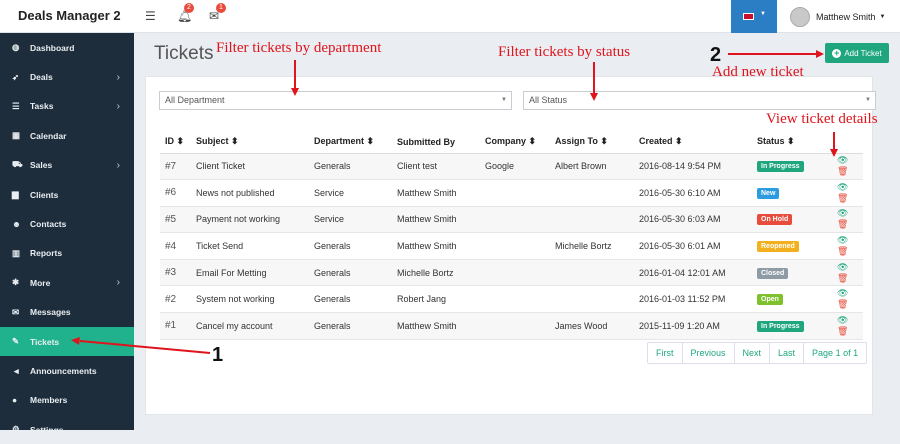 The height and width of the screenshot is (444, 900). I want to click on envelope-icon: ✉ 1, so click(217, 13).